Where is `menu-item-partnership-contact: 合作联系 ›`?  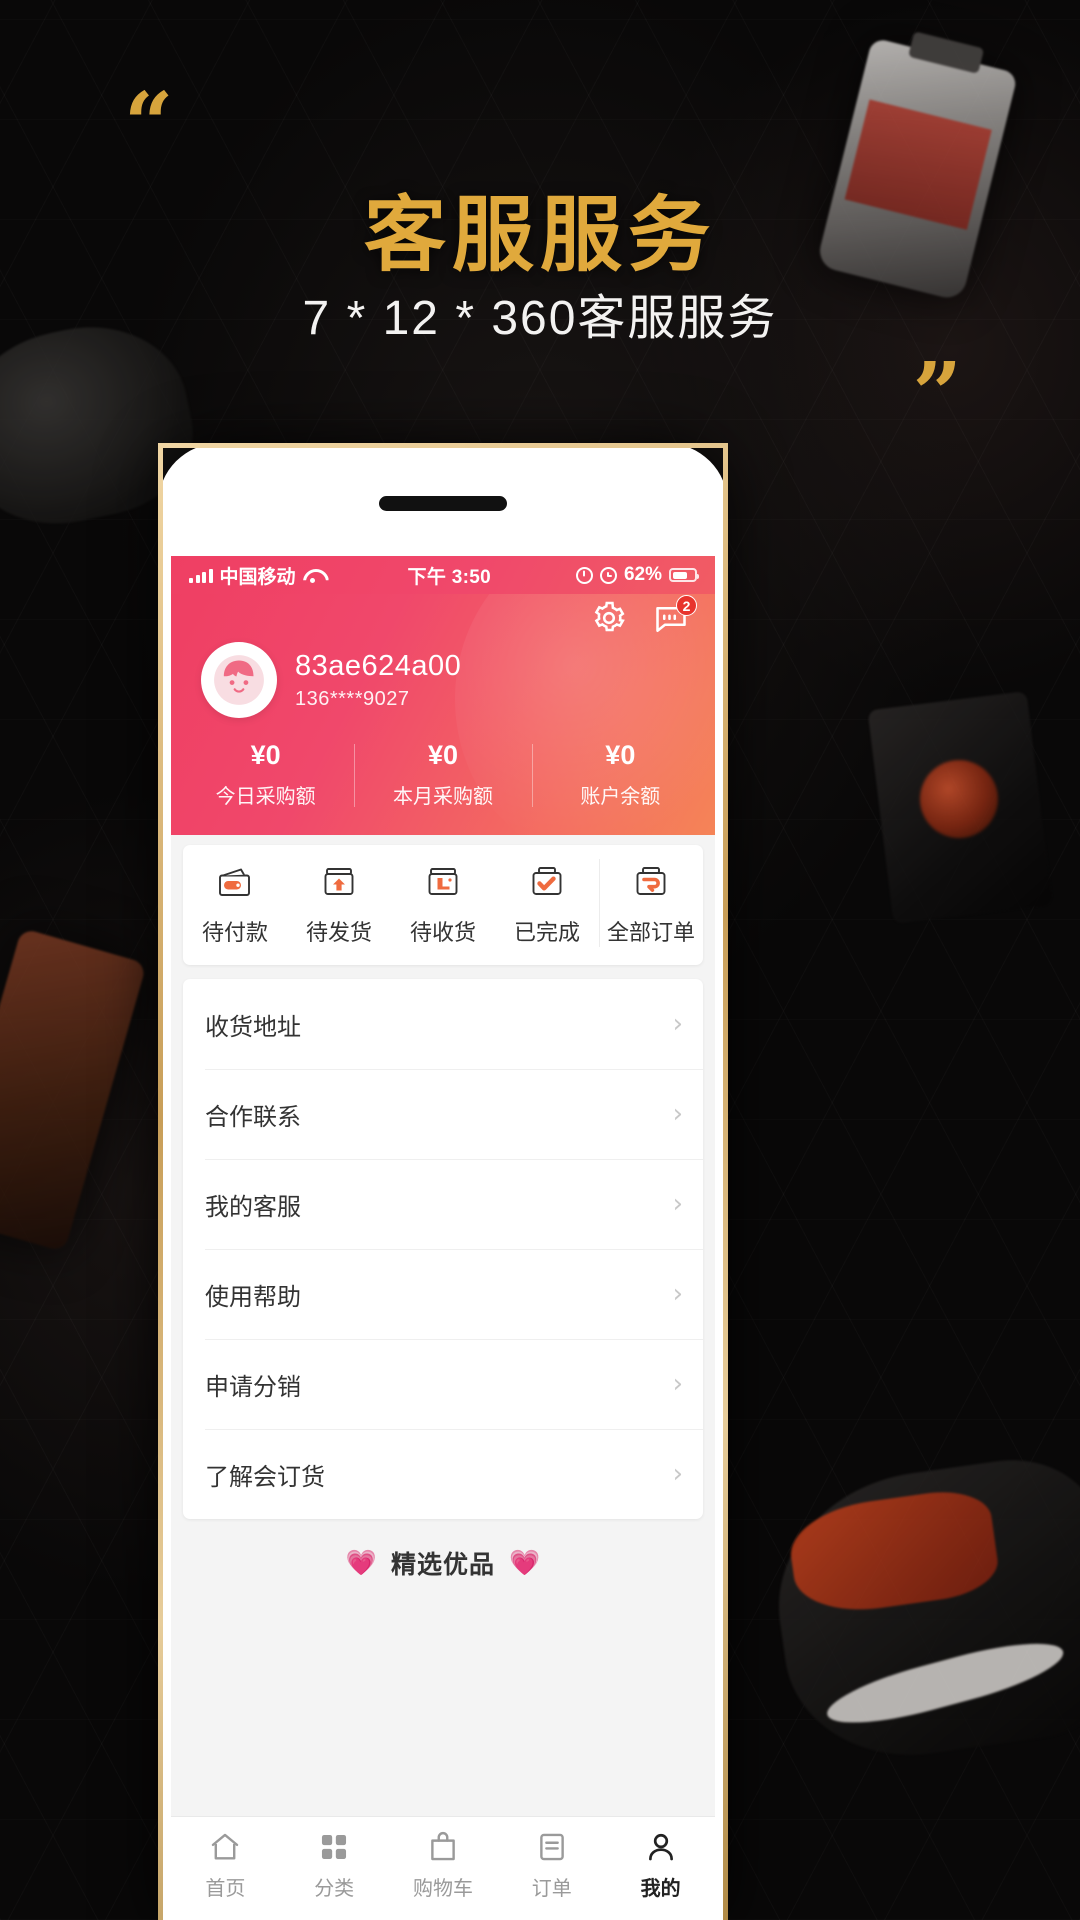 menu-item-partnership-contact: 合作联系 › is located at coordinates (443, 1114).